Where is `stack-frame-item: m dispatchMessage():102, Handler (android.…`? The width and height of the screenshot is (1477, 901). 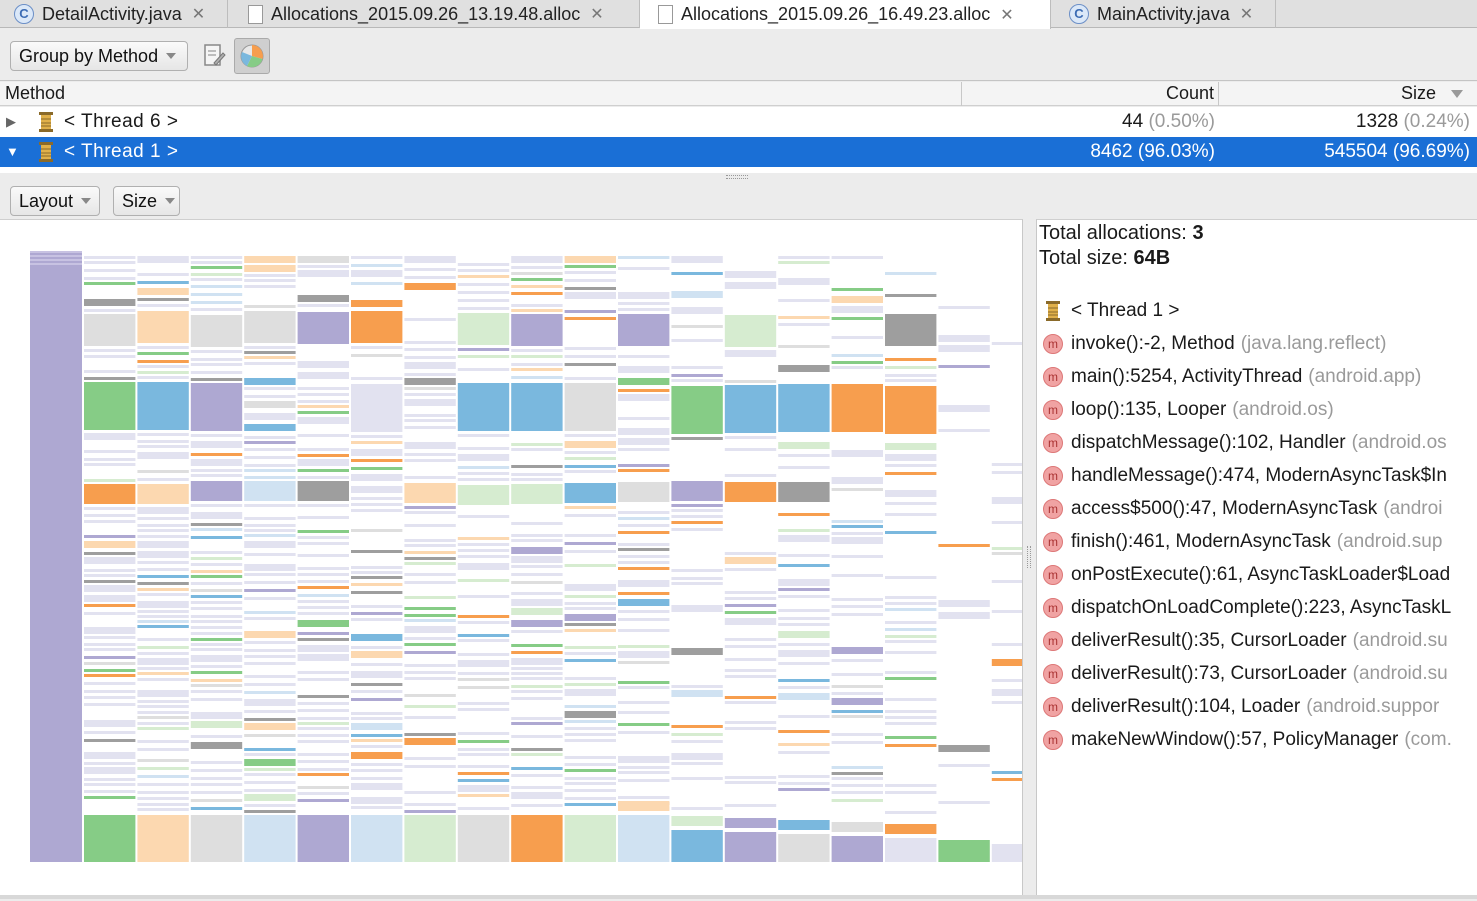
stack-frame-item: m dispatchMessage():102, Handler (android.… is located at coordinates (1245, 443).